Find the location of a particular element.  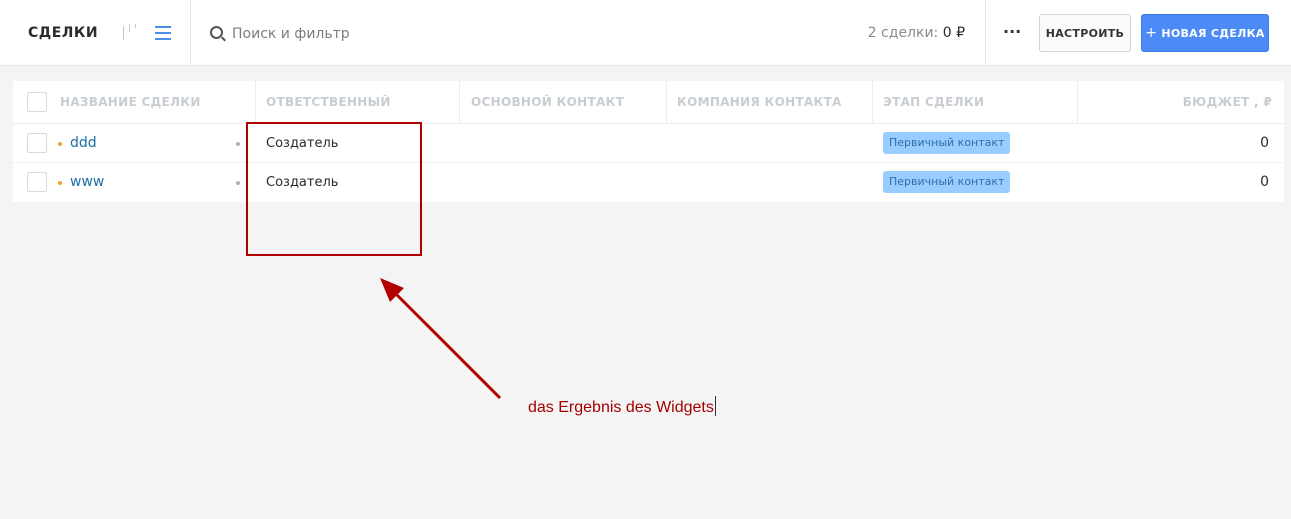

search-box is located at coordinates (410, 34).